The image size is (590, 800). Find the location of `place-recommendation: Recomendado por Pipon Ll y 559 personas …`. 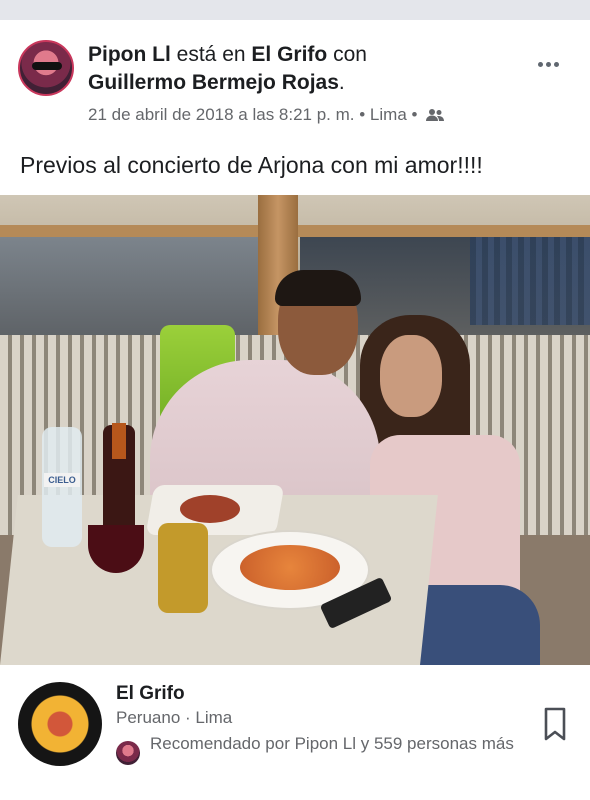

place-recommendation: Recomendado por Pipon Ll y 559 personas … is located at coordinates (332, 743).